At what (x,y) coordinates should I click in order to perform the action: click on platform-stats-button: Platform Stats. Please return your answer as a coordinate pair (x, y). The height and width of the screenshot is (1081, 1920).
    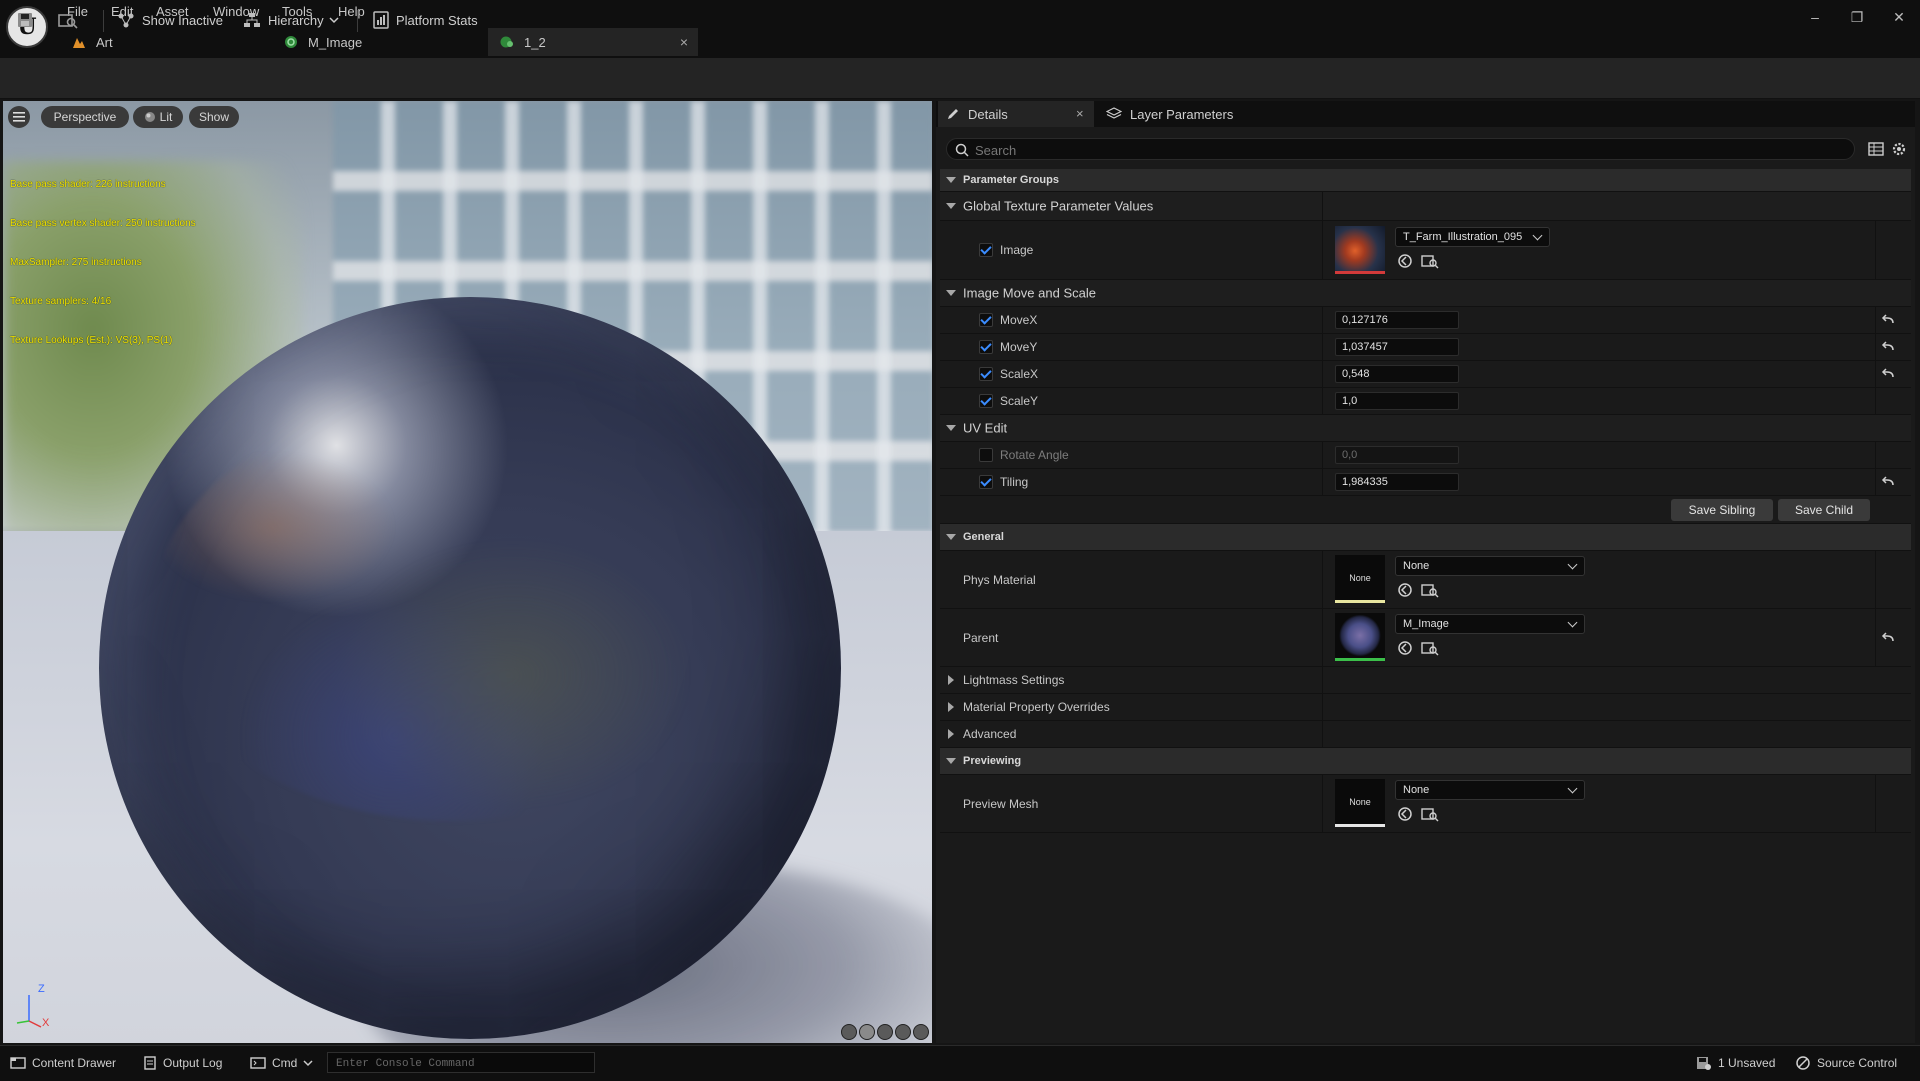
    Looking at the image, I should click on (425, 20).